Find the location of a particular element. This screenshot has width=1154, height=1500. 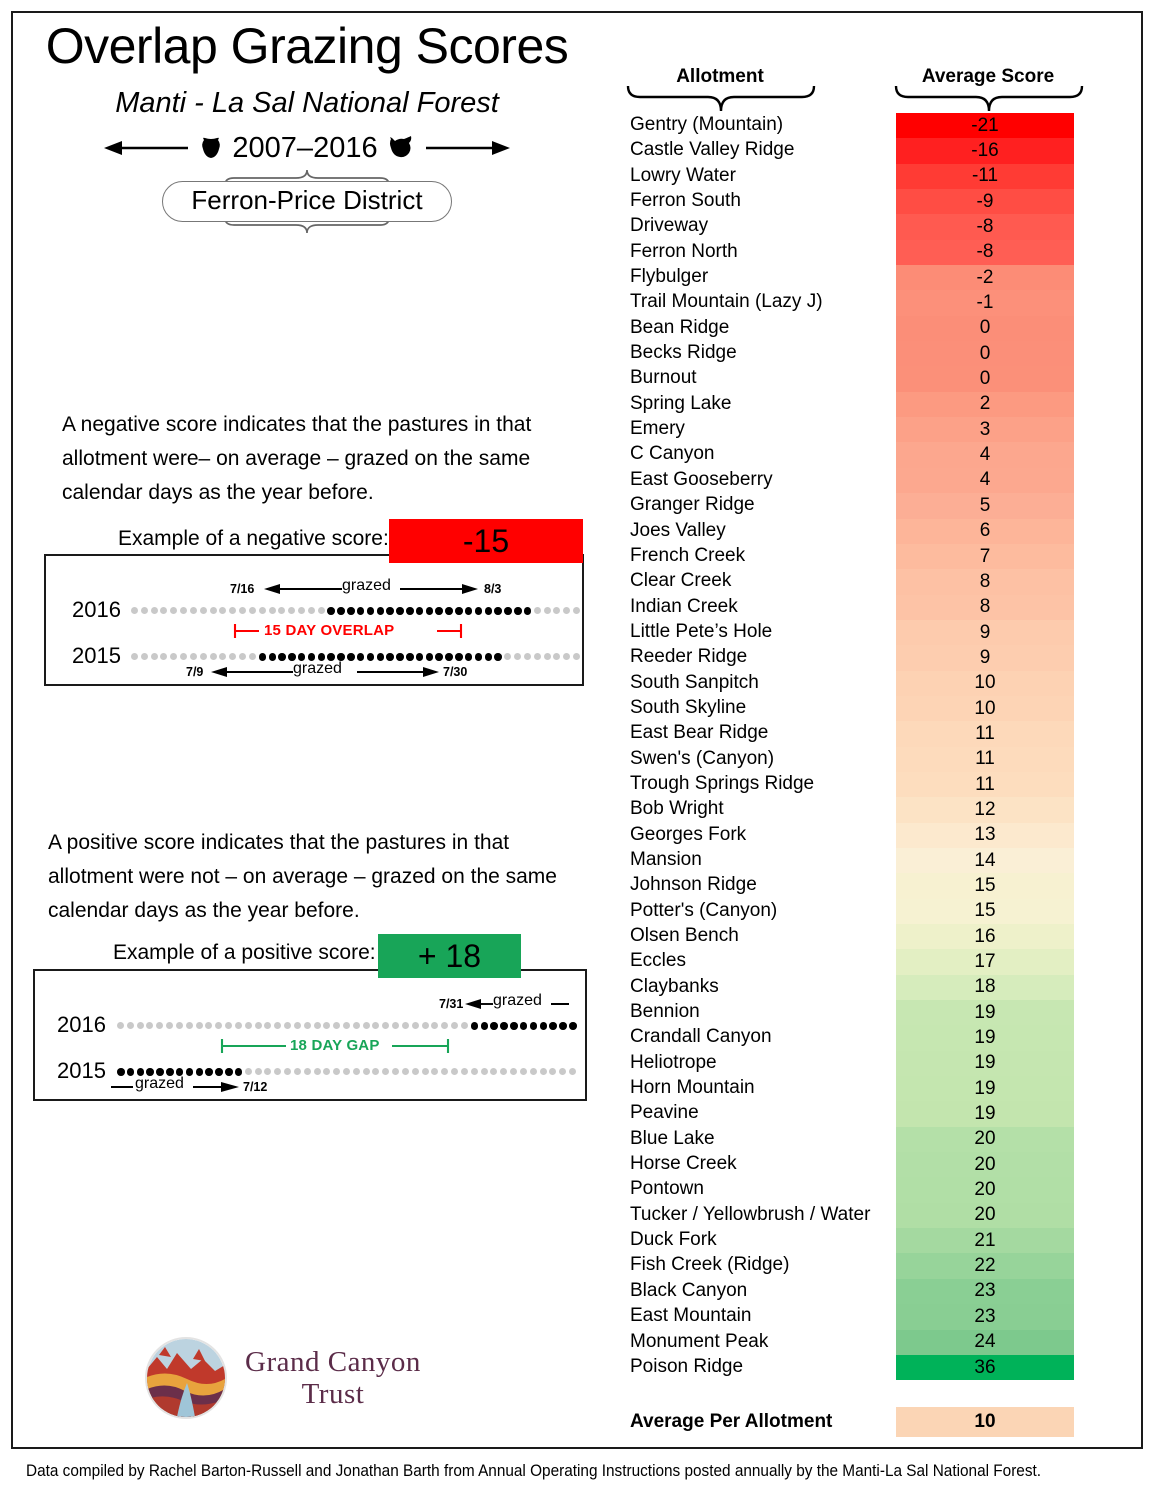

cow-silhouette-icon is located at coordinates (211, 147).